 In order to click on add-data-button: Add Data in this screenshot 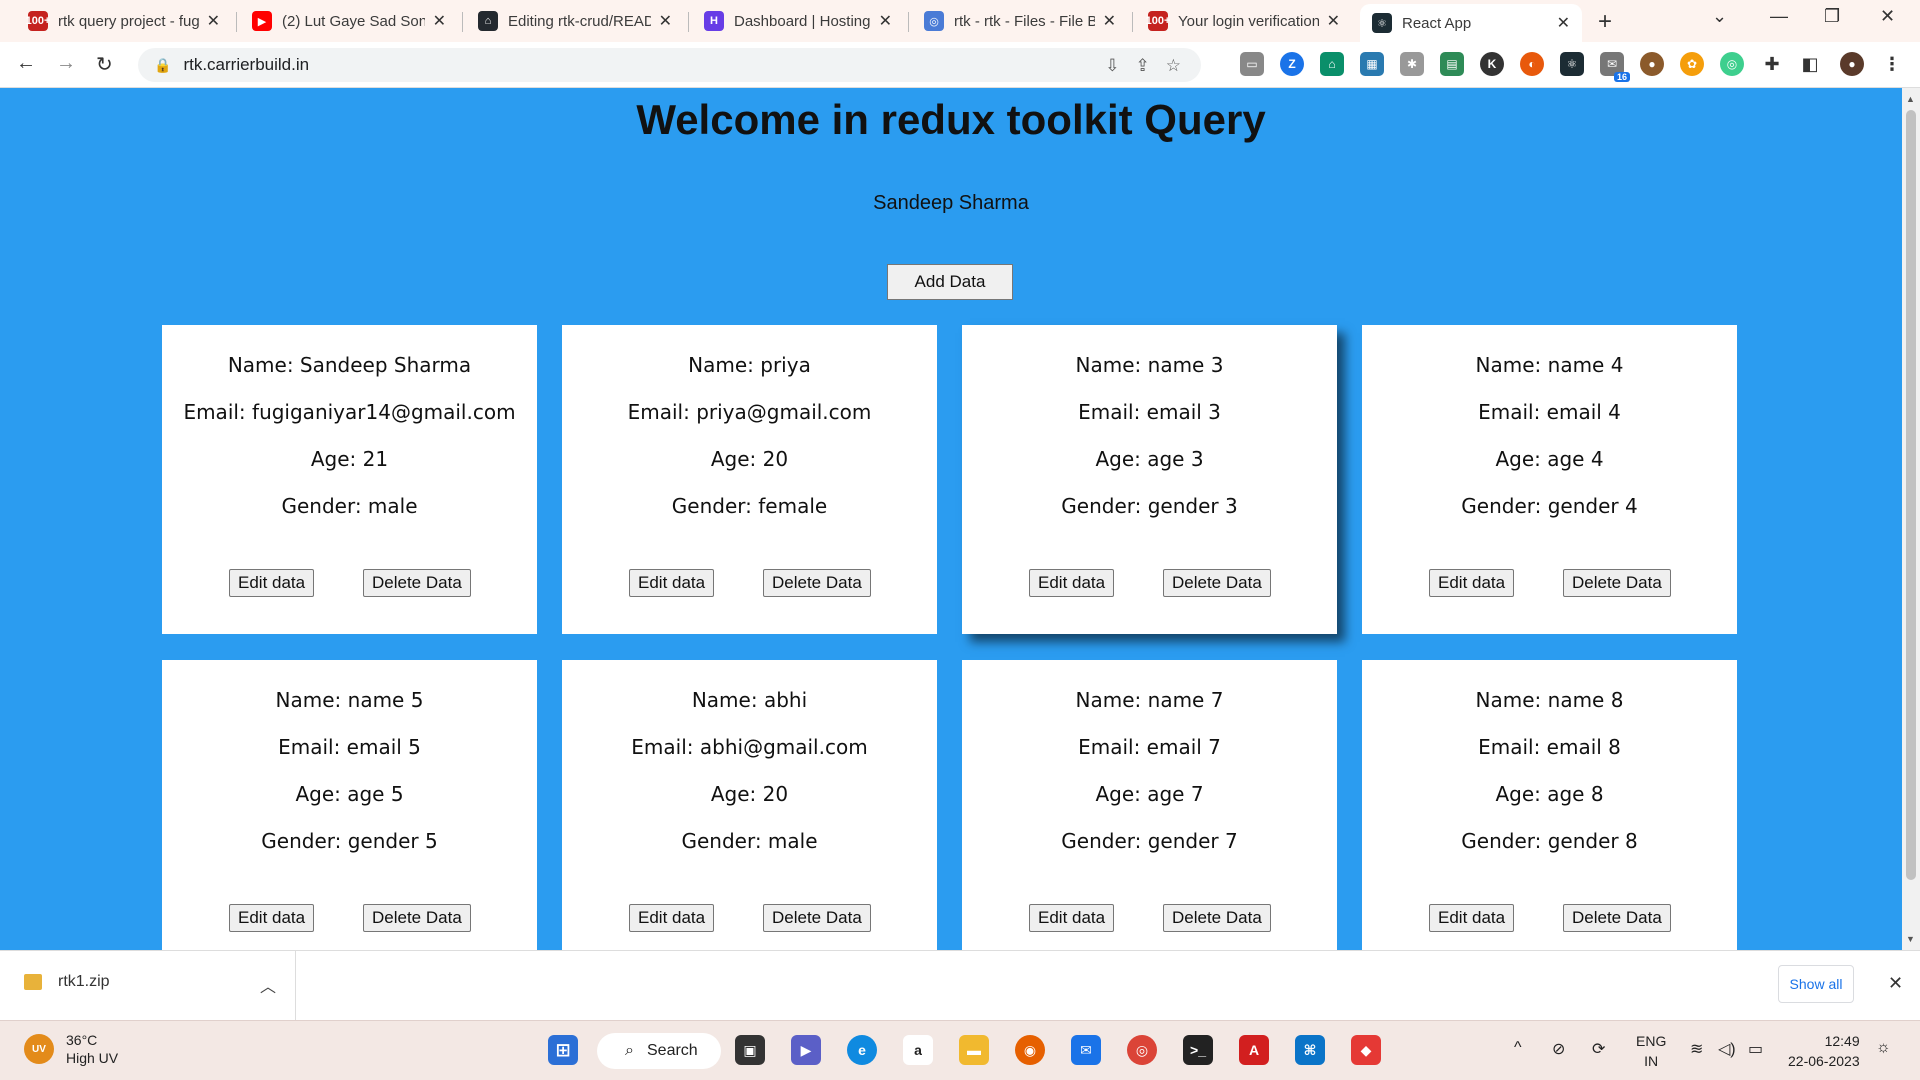, I will do `click(950, 282)`.